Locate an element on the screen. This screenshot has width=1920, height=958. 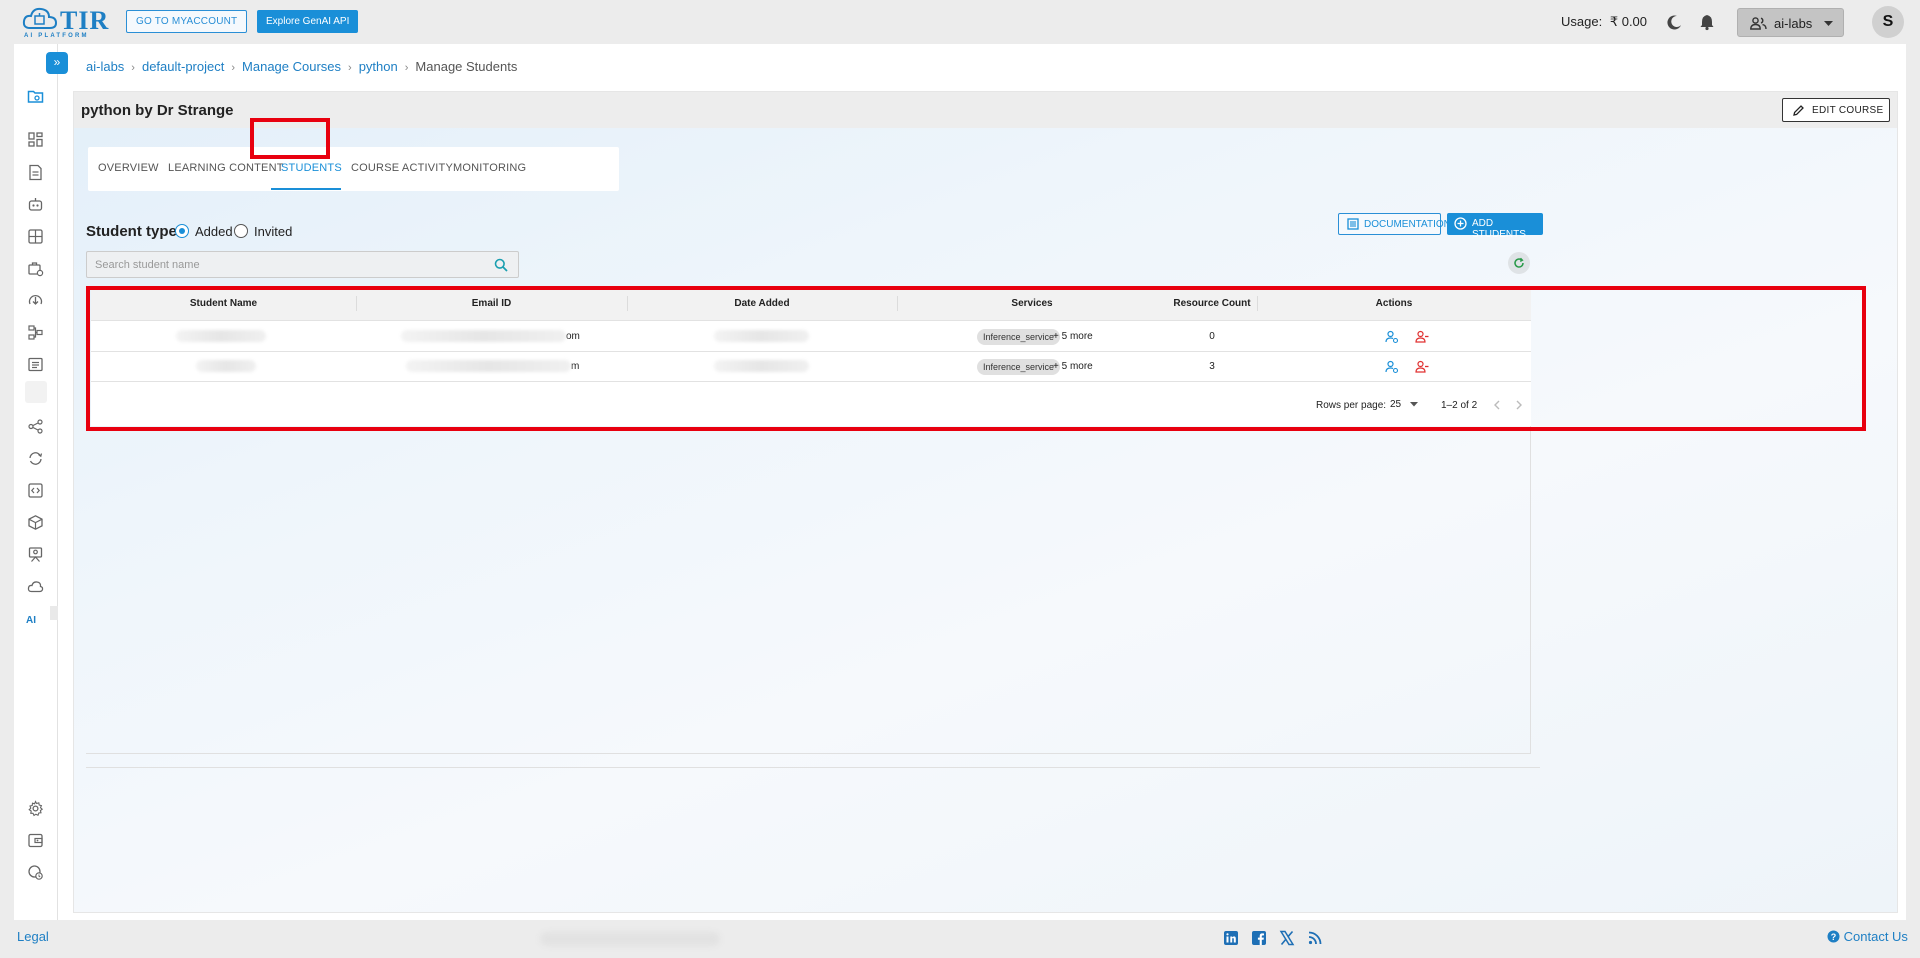
team-people-icon is located at coordinates (1758, 23).